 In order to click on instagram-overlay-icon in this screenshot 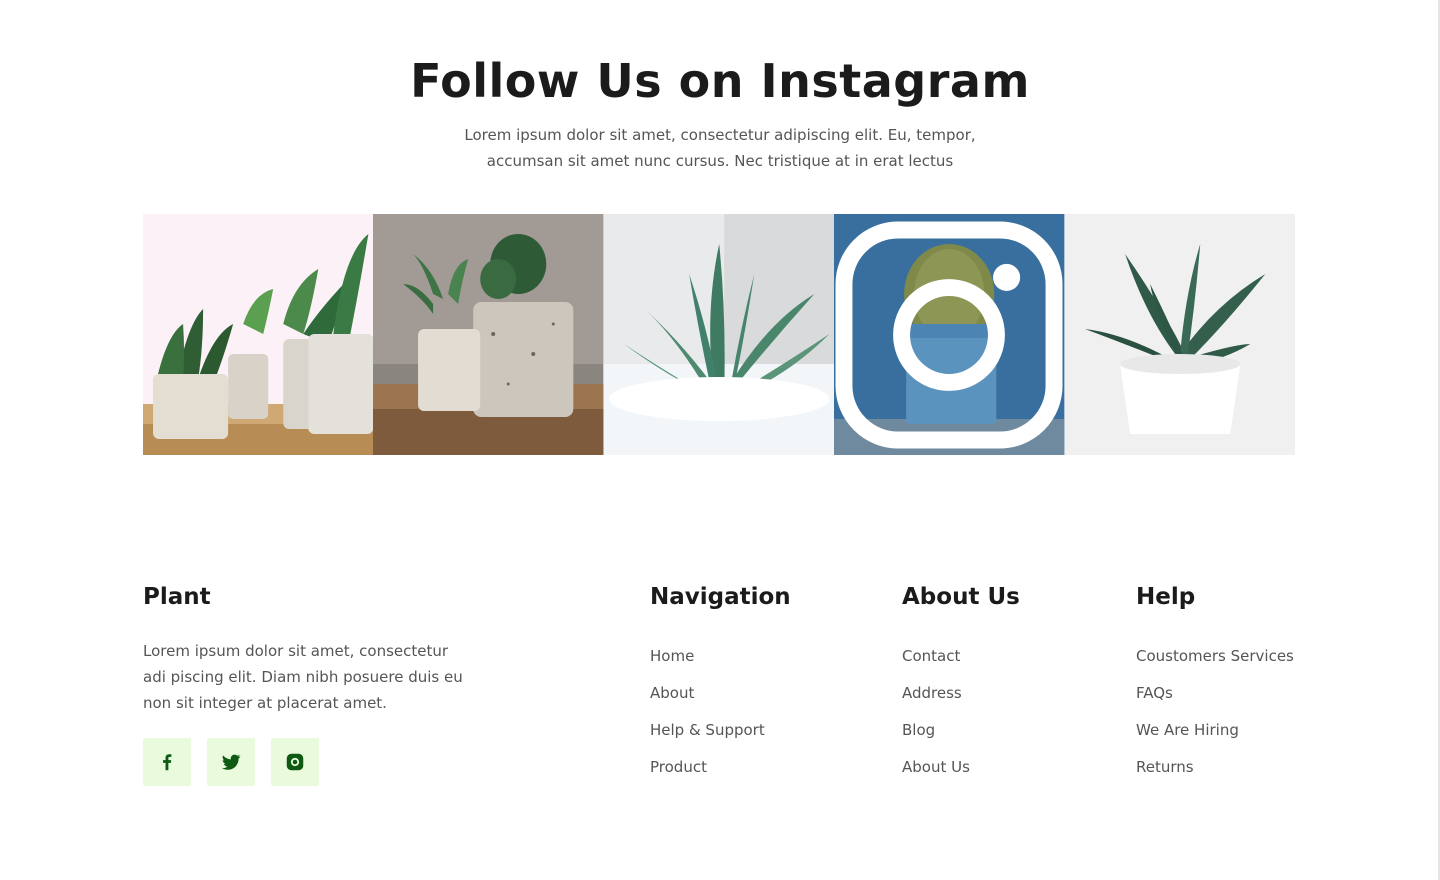, I will do `click(949, 334)`.